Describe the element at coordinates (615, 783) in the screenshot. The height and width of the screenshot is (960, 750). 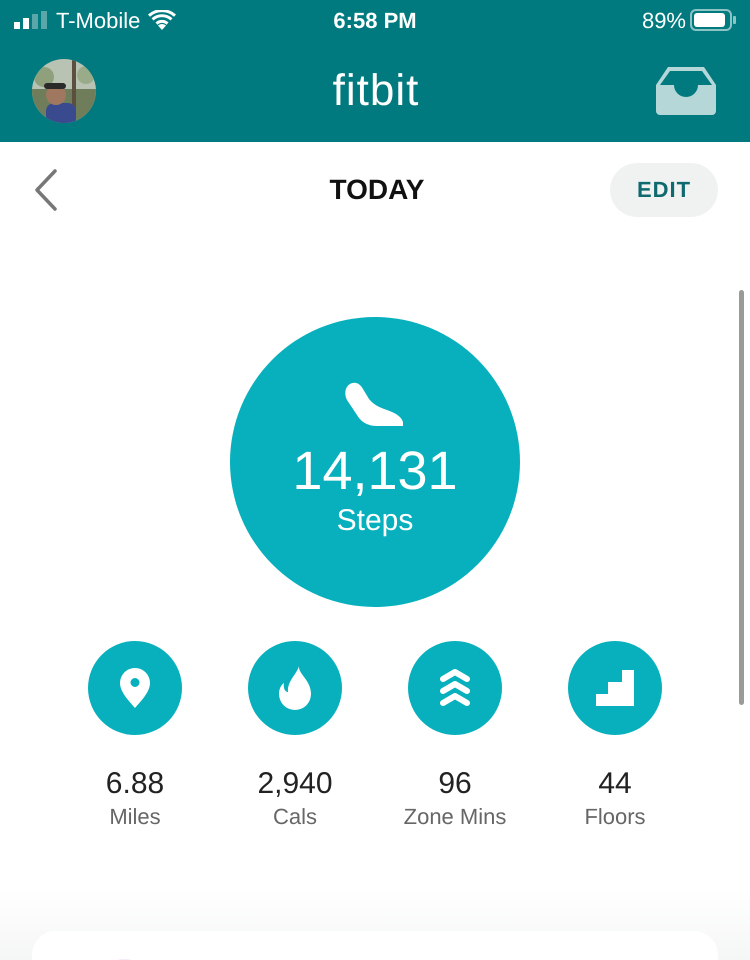
I see `stat-value: 44` at that location.